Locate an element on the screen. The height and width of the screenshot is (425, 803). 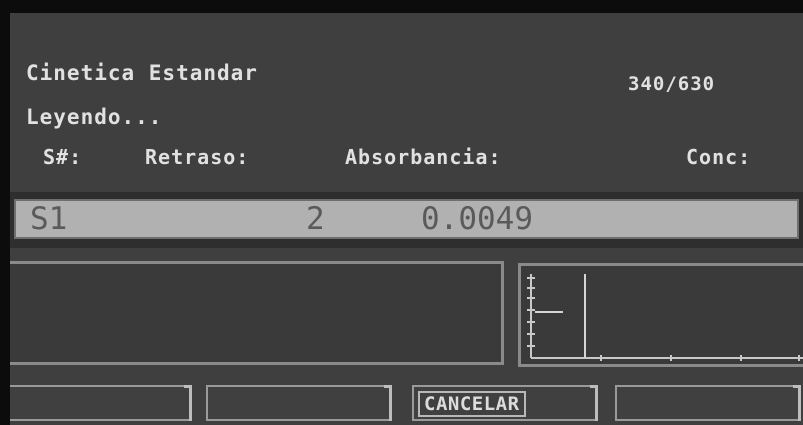
cancel-button-label: CANCELAR is located at coordinates (472, 404).